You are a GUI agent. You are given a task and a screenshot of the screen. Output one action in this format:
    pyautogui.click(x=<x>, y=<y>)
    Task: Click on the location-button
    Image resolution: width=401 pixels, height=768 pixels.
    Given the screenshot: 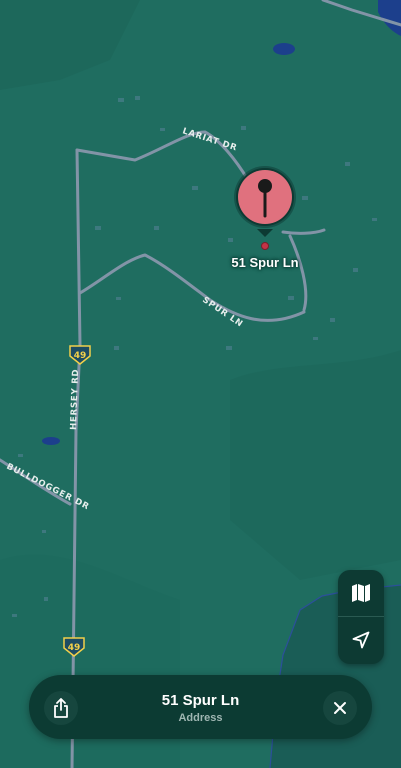 What is the action you would take?
    pyautogui.click(x=361, y=640)
    